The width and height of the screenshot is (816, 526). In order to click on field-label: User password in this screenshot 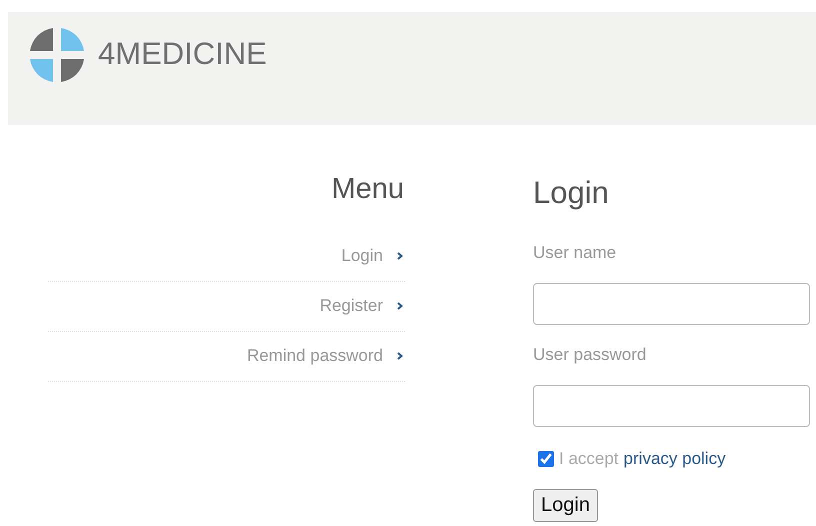, I will do `click(590, 355)`.